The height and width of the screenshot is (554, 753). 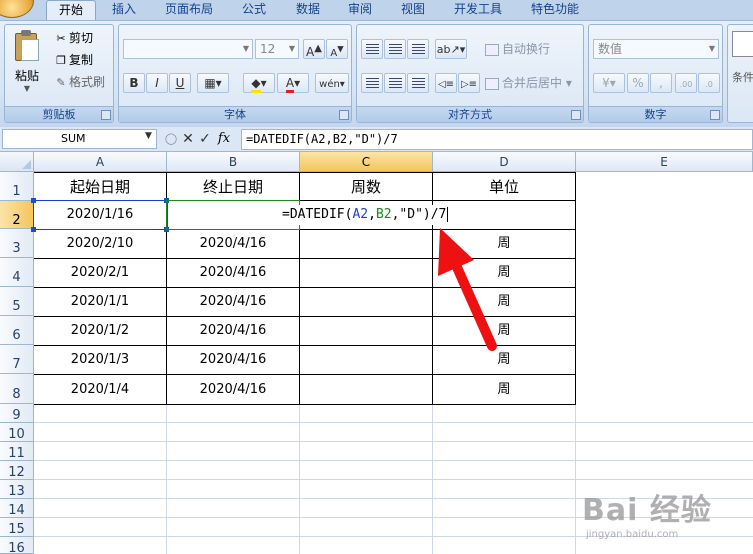 I want to click on cell-d8: 周, so click(x=504, y=389).